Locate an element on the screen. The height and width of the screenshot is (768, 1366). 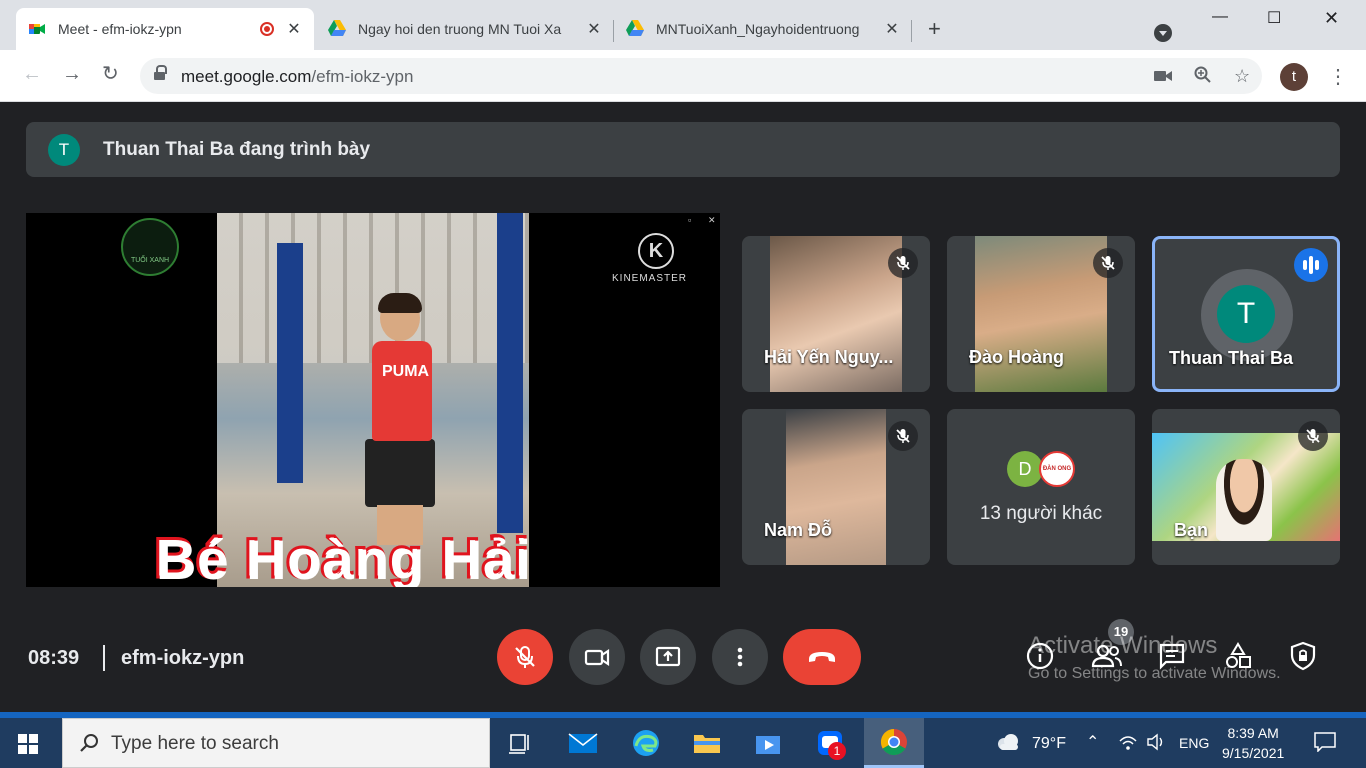
tab-separator is located at coordinates (911, 31).